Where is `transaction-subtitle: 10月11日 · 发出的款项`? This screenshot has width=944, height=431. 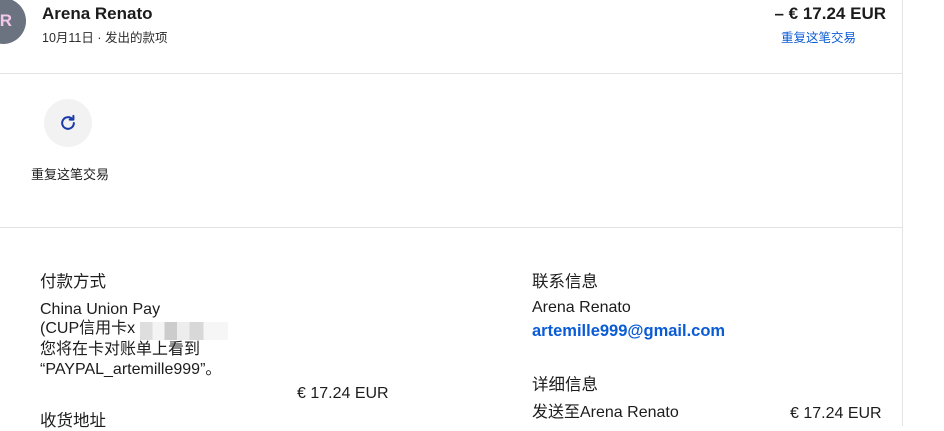
transaction-subtitle: 10月11日 · 发出的款项 is located at coordinates (105, 38).